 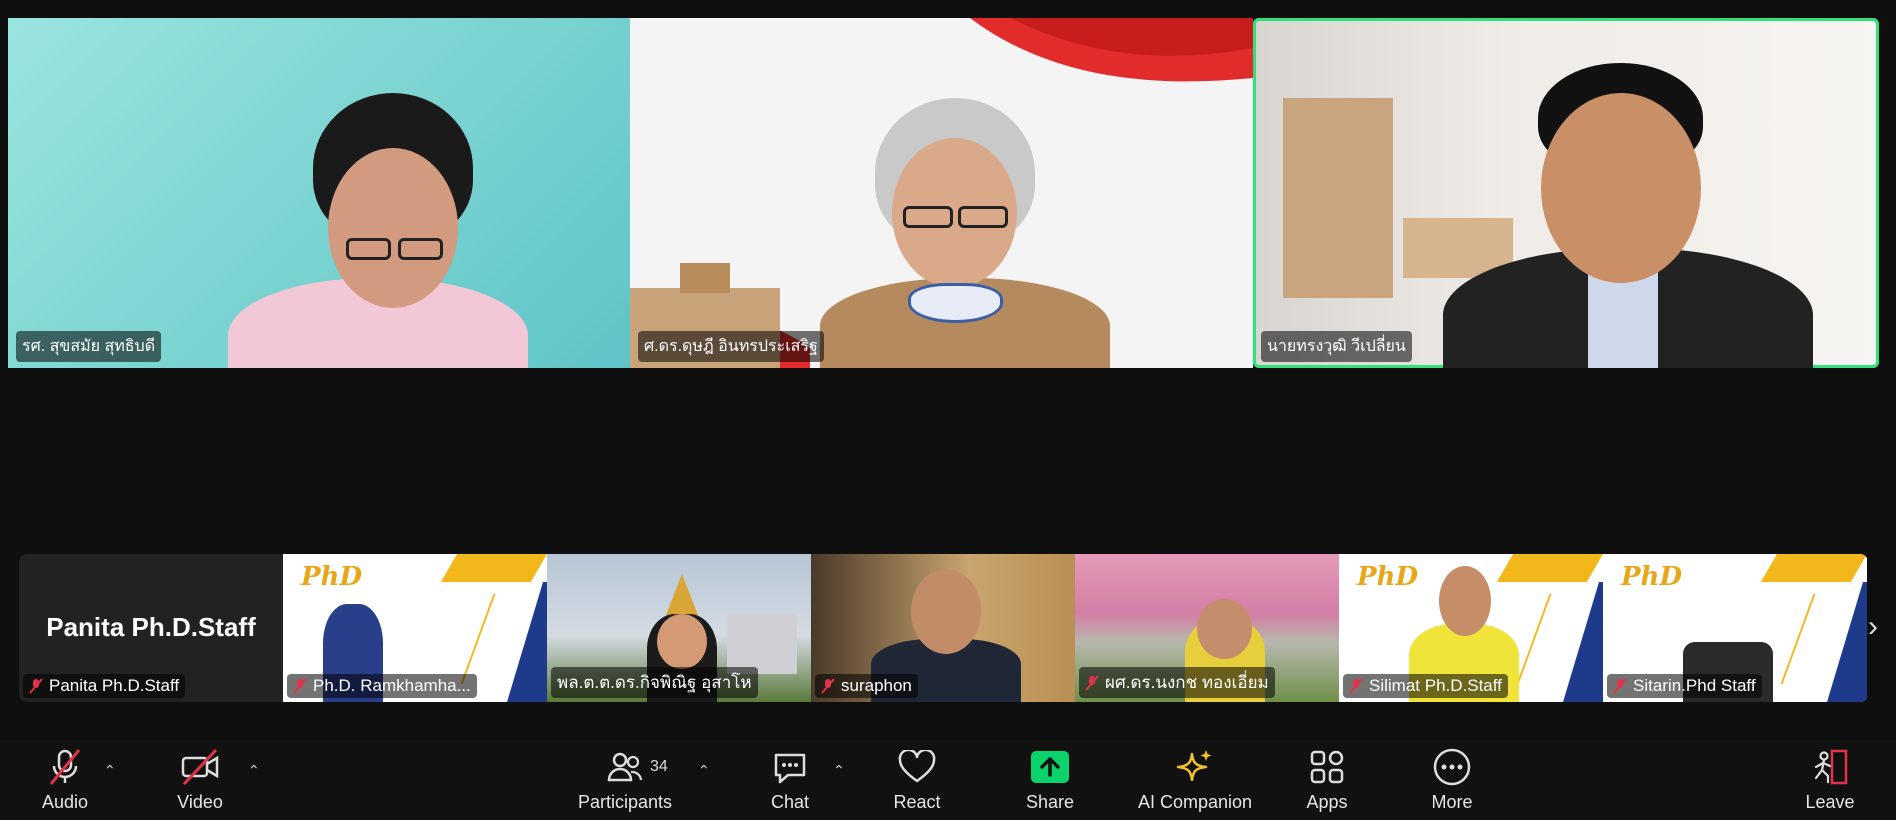 What do you see at coordinates (114, 685) in the screenshot?
I see `participant-name: Panita Ph.D.Staff` at bounding box center [114, 685].